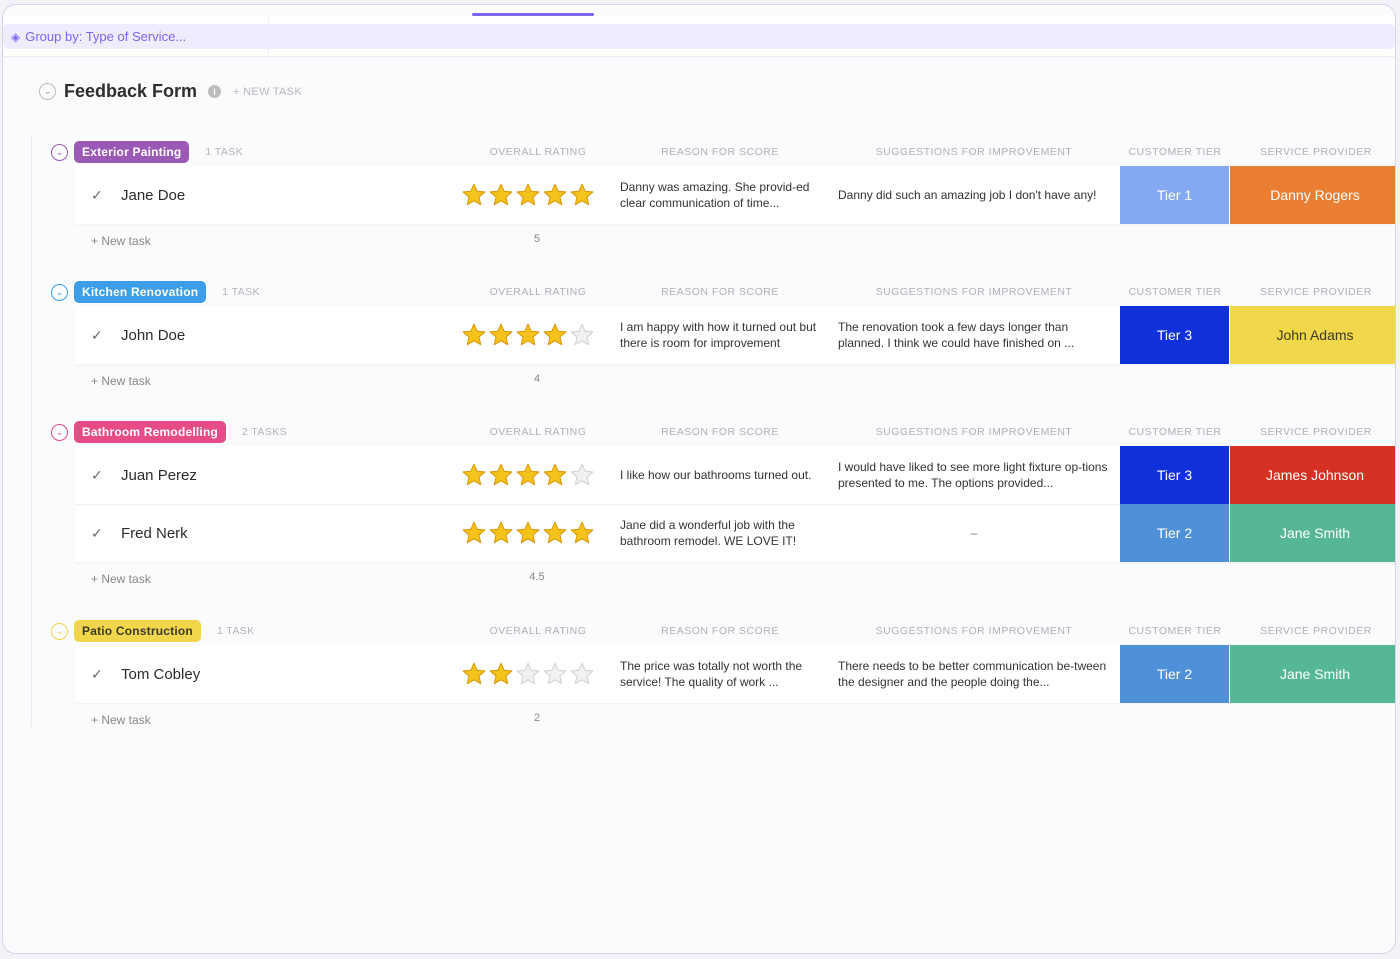 The width and height of the screenshot is (1400, 959). What do you see at coordinates (215, 91) in the screenshot?
I see `info-icon: i` at bounding box center [215, 91].